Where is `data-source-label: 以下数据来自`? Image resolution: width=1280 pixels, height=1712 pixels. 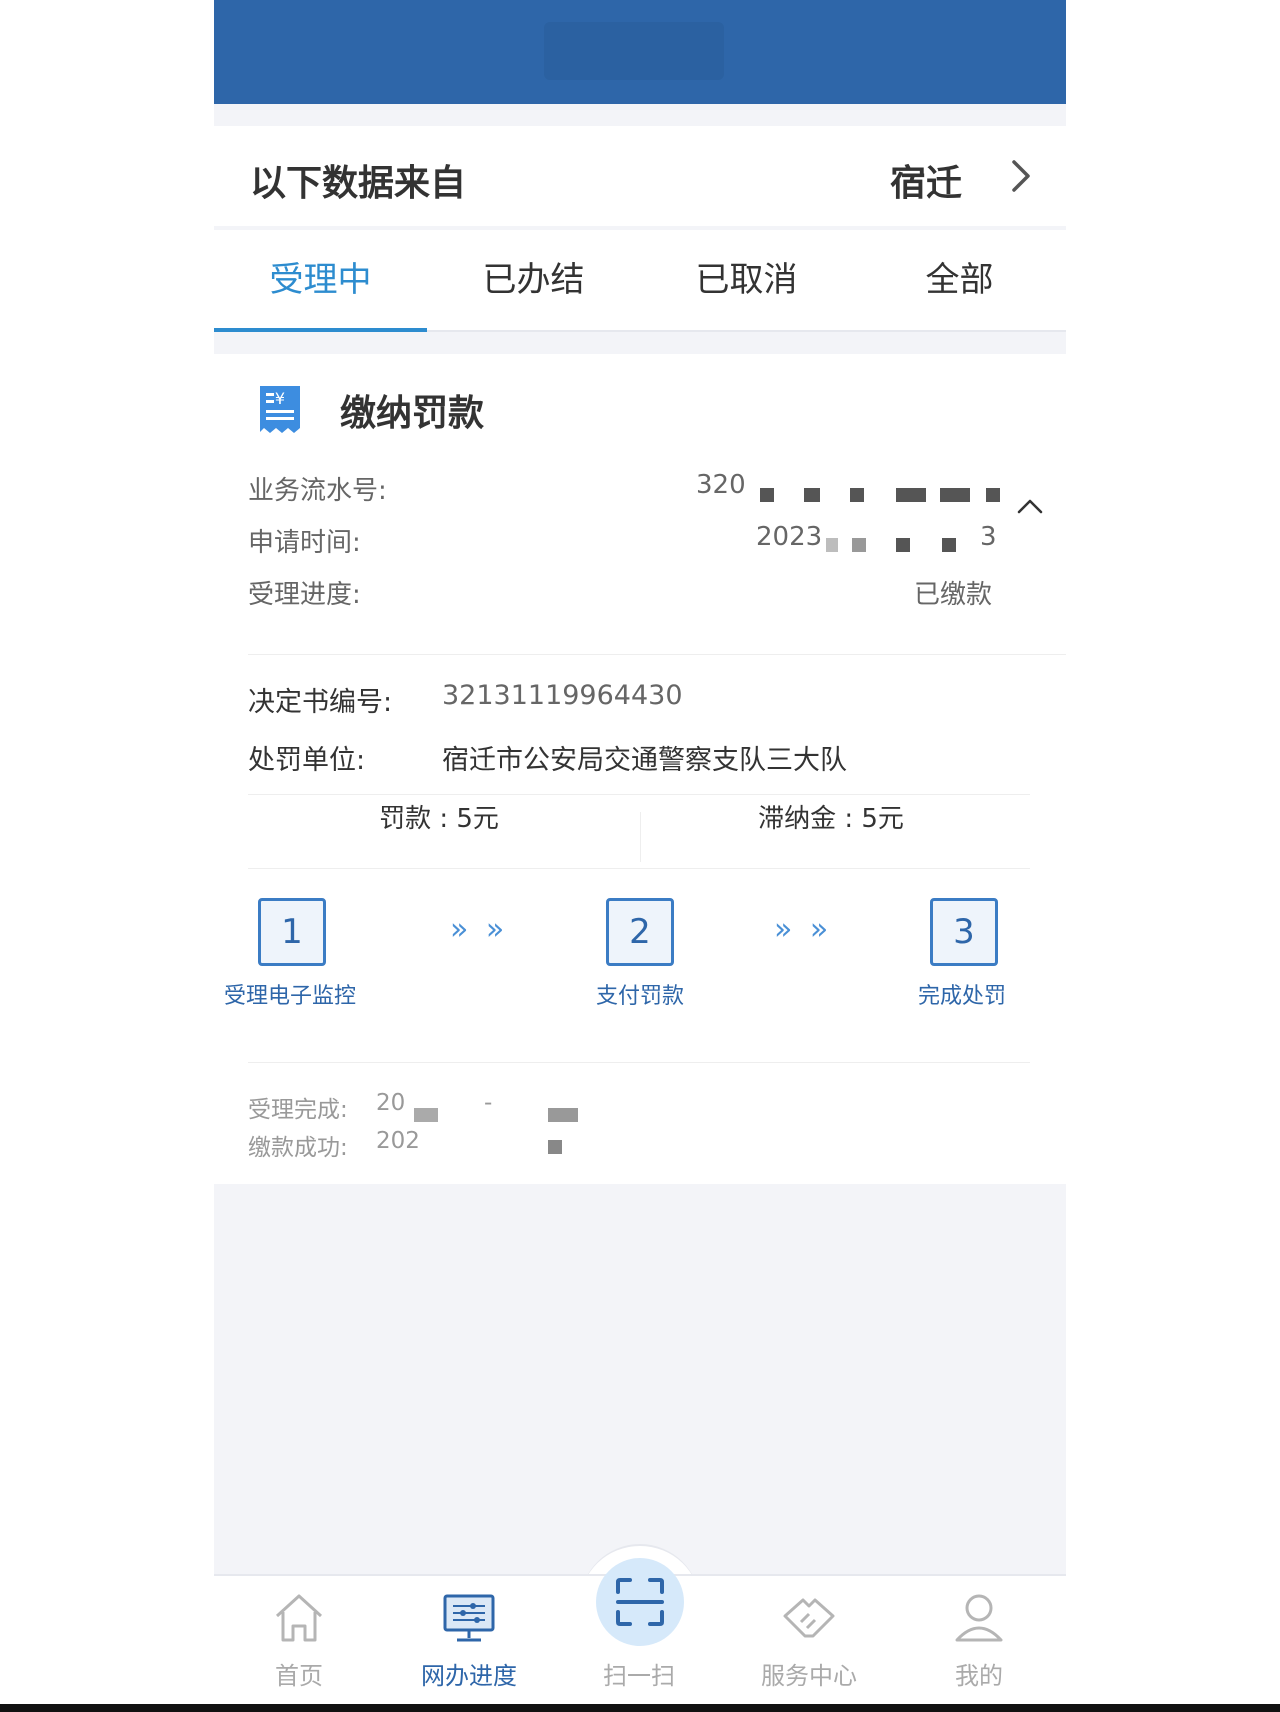
data-source-label: 以下数据来自 is located at coordinates (358, 183).